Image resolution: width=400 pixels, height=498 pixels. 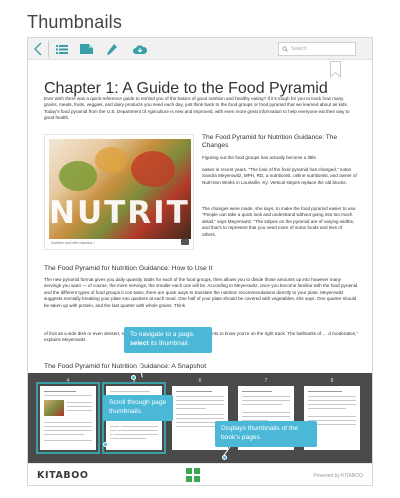 What do you see at coordinates (62, 49) in the screenshot?
I see `list-icon` at bounding box center [62, 49].